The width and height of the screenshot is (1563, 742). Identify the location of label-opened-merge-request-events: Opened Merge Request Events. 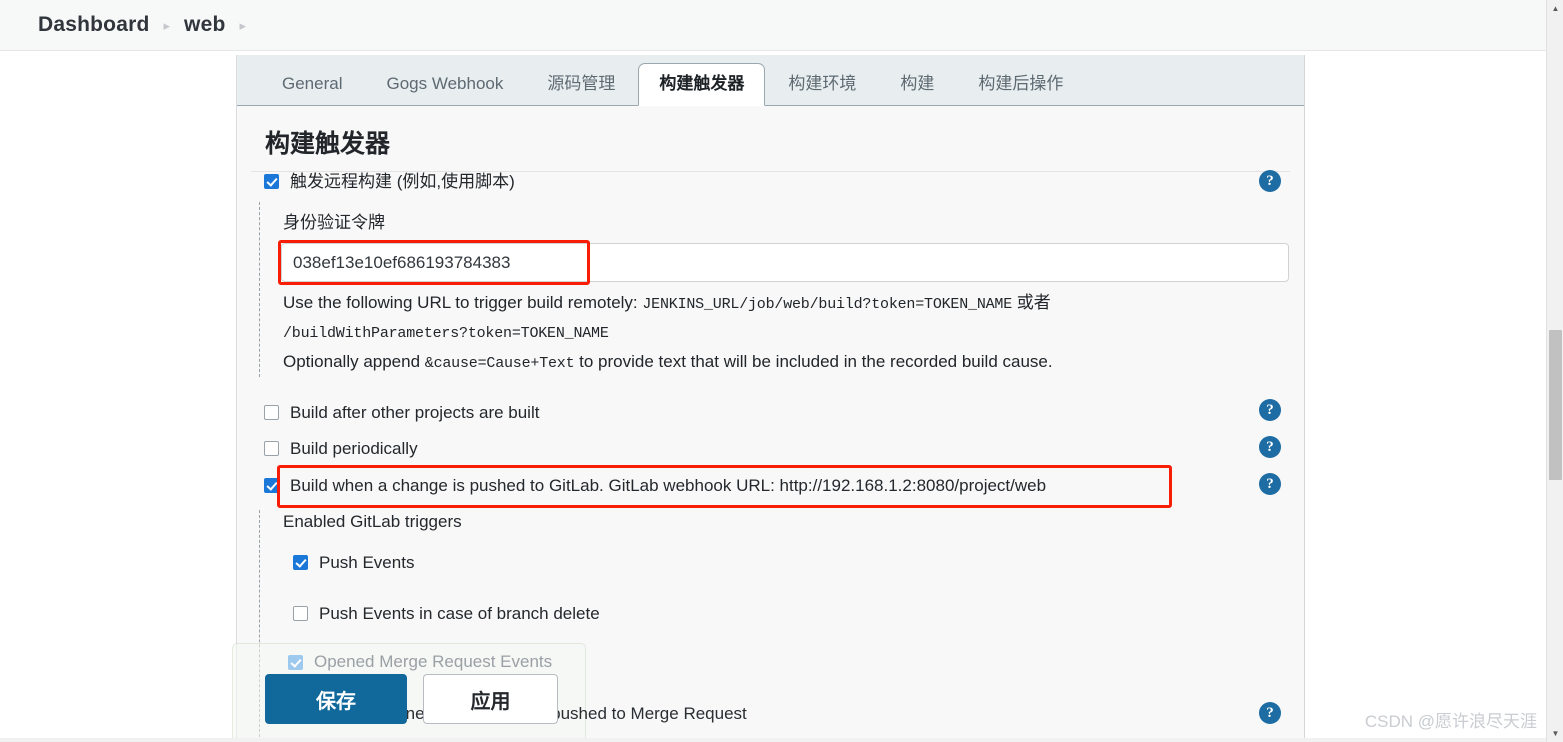
(433, 661).